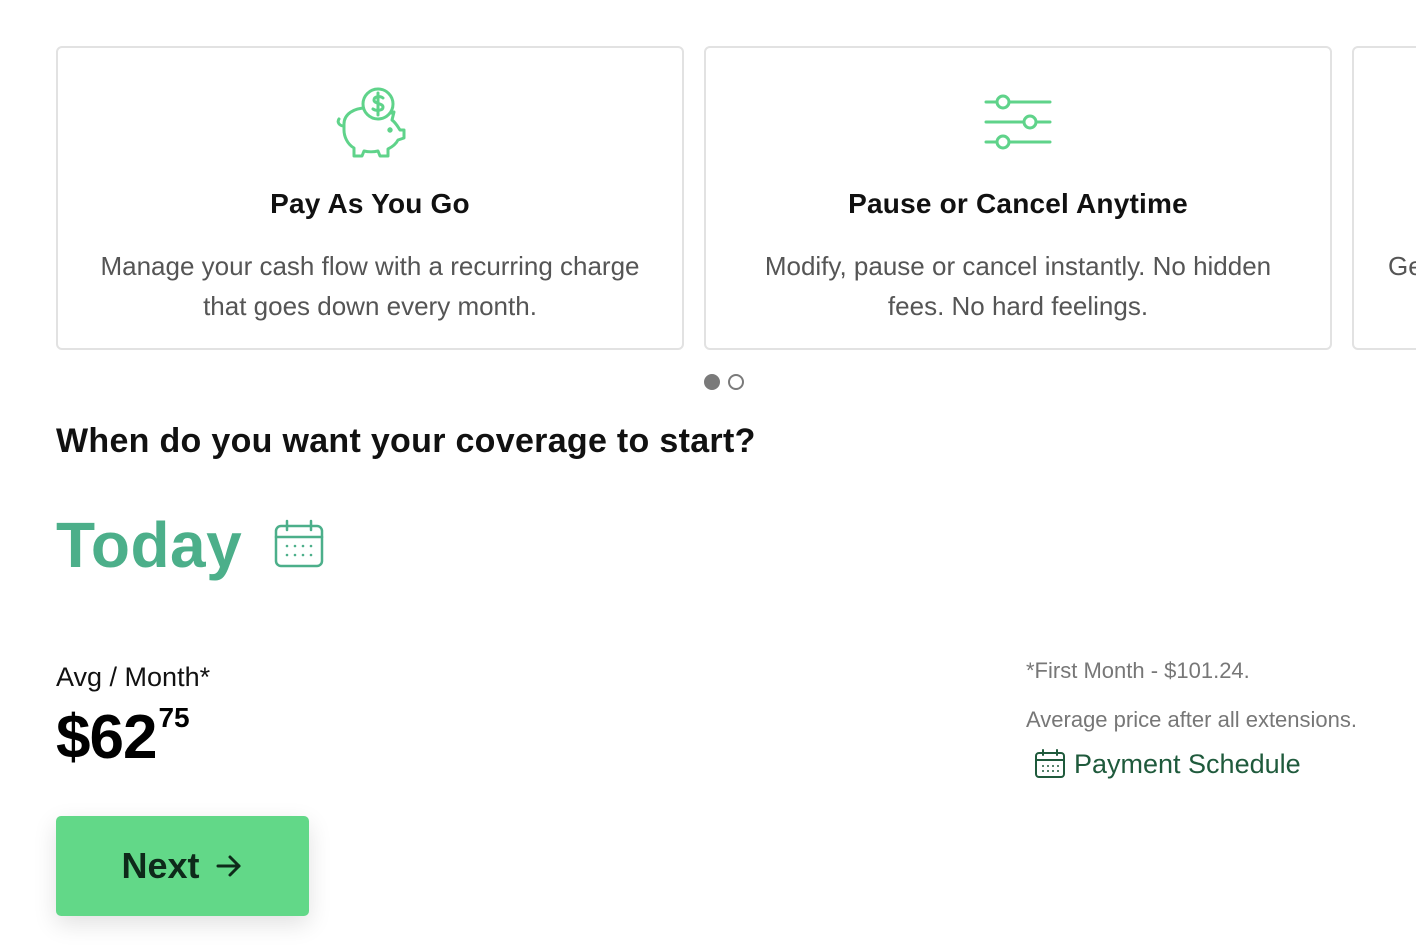 The image size is (1416, 946). I want to click on piggy-bank-icon, so click(371, 122).